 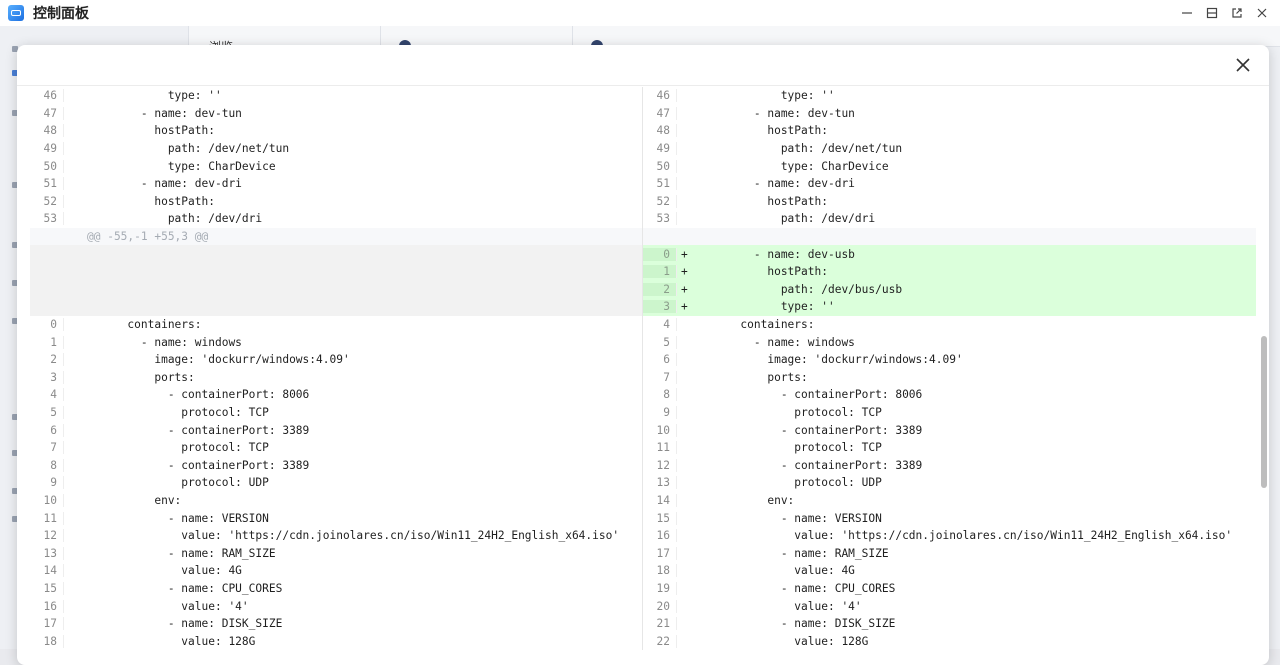 What do you see at coordinates (336, 501) in the screenshot?
I see `diff-line: 10 env:` at bounding box center [336, 501].